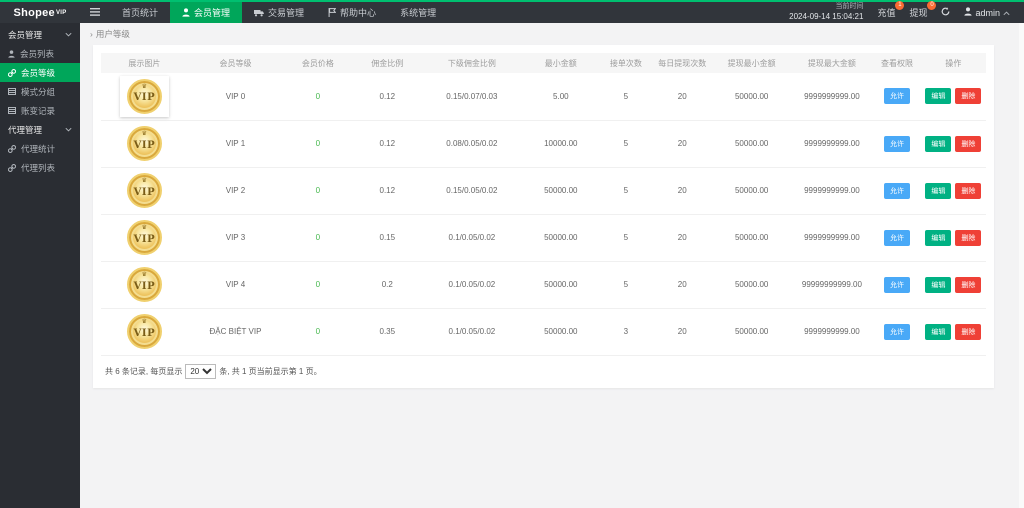 The height and width of the screenshot is (508, 1024). What do you see at coordinates (1021, 265) in the screenshot?
I see `scrollbar` at bounding box center [1021, 265].